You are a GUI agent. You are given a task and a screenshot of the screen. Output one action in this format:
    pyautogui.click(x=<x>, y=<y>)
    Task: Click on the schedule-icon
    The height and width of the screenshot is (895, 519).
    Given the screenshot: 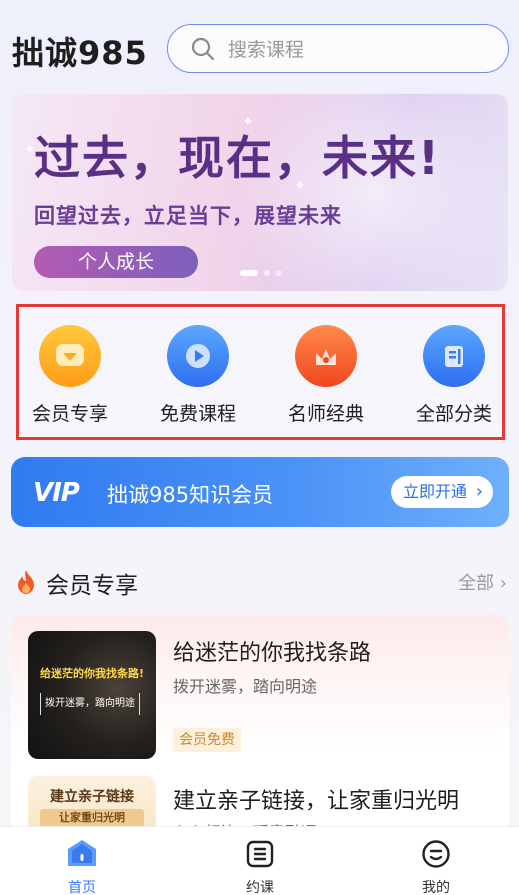 What is the action you would take?
    pyautogui.click(x=260, y=854)
    